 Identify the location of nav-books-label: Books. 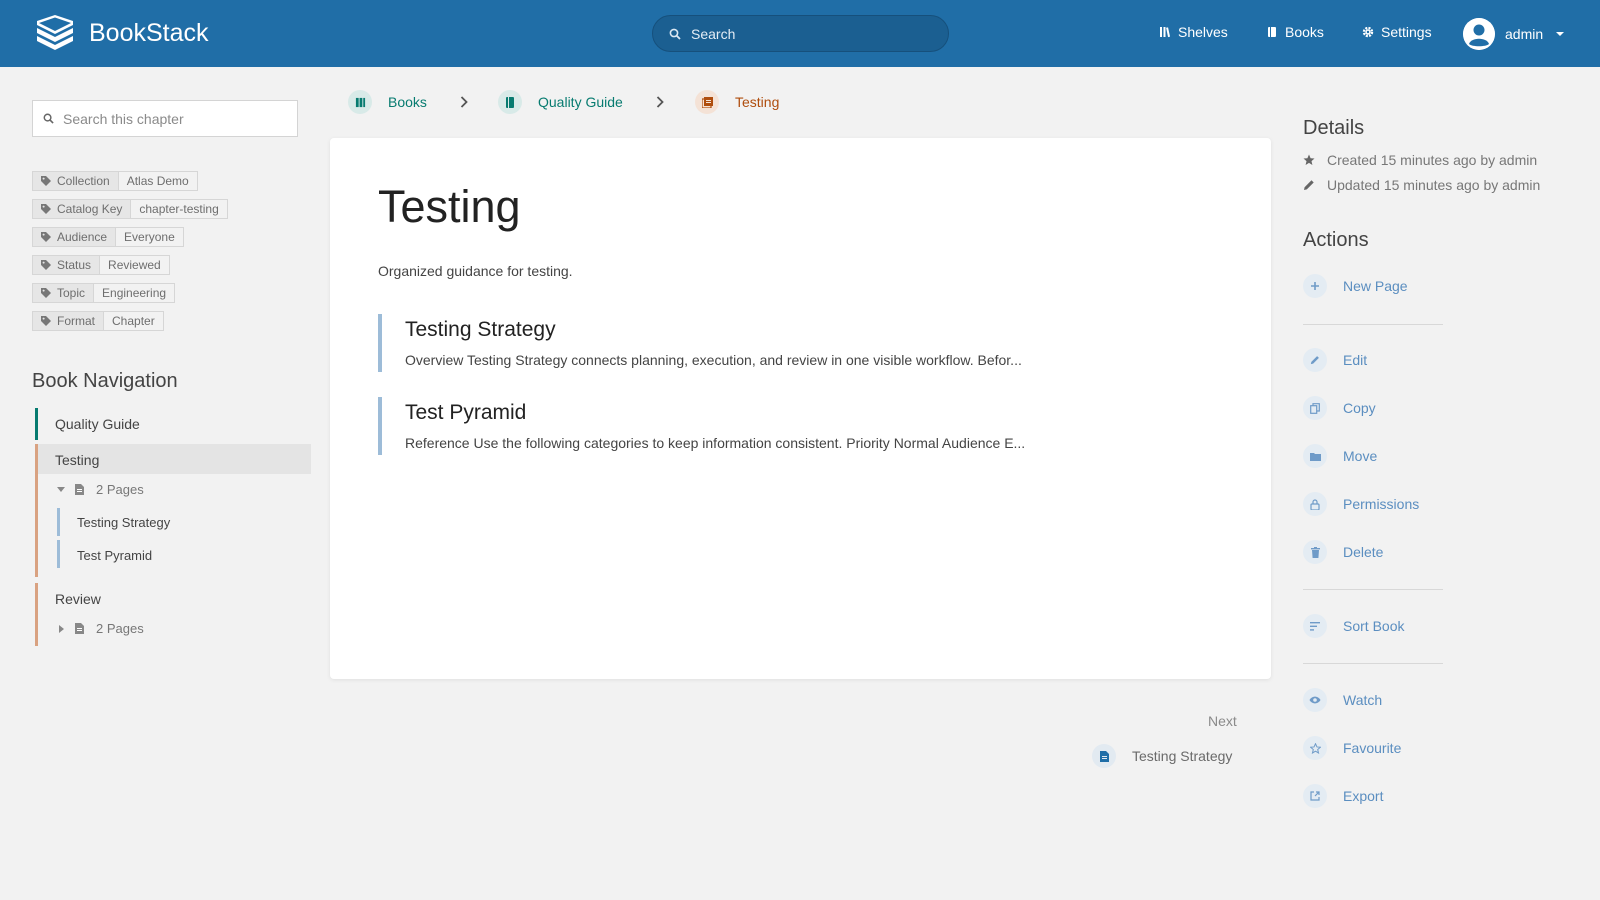
(1304, 32).